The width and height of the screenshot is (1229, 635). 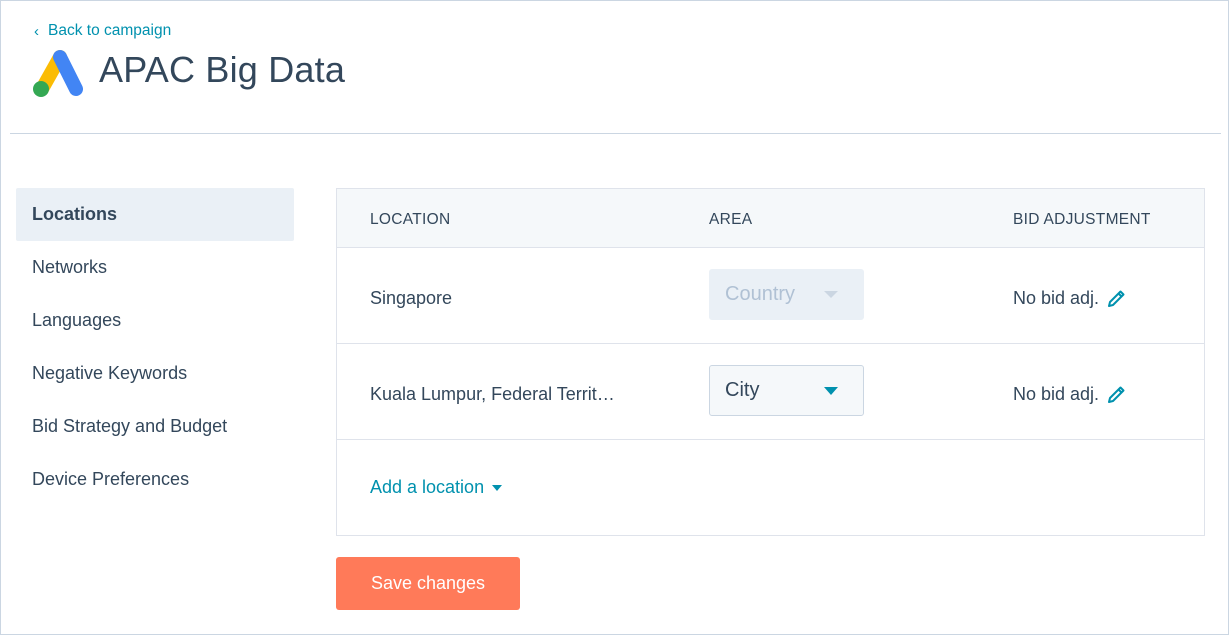 What do you see at coordinates (731, 219) in the screenshot?
I see `column-header-area: AREA` at bounding box center [731, 219].